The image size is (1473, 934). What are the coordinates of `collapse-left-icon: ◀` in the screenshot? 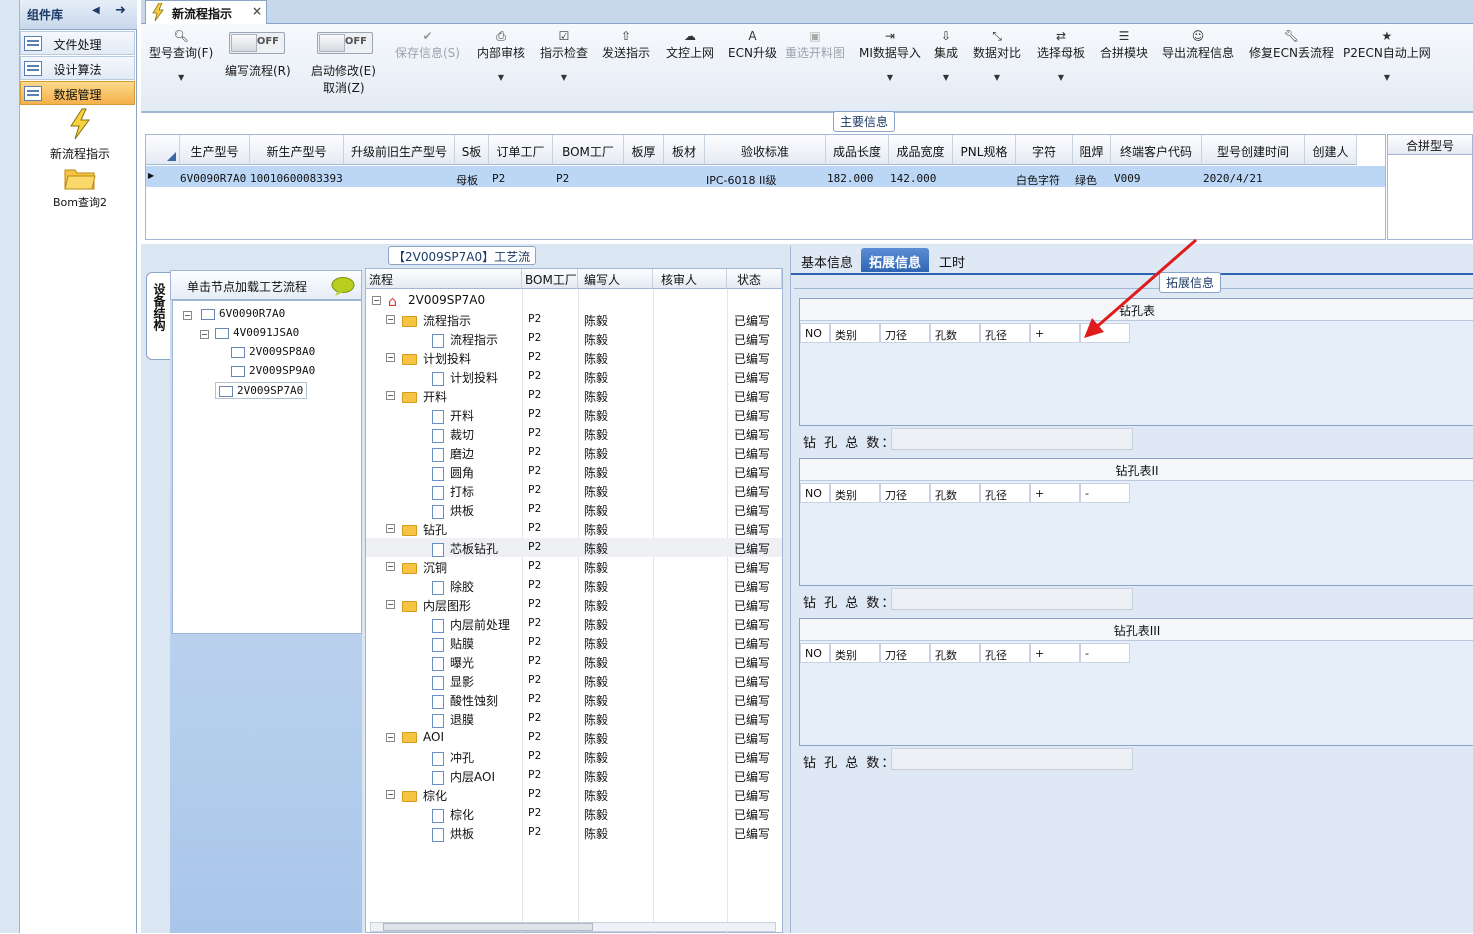 It's located at (96, 10).